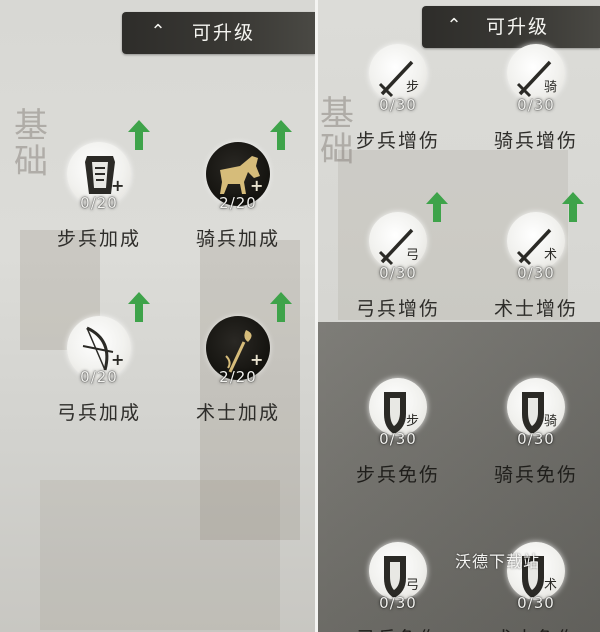  What do you see at coordinates (397, 475) in the screenshot?
I see `skill-name: 步兵免伤` at bounding box center [397, 475].